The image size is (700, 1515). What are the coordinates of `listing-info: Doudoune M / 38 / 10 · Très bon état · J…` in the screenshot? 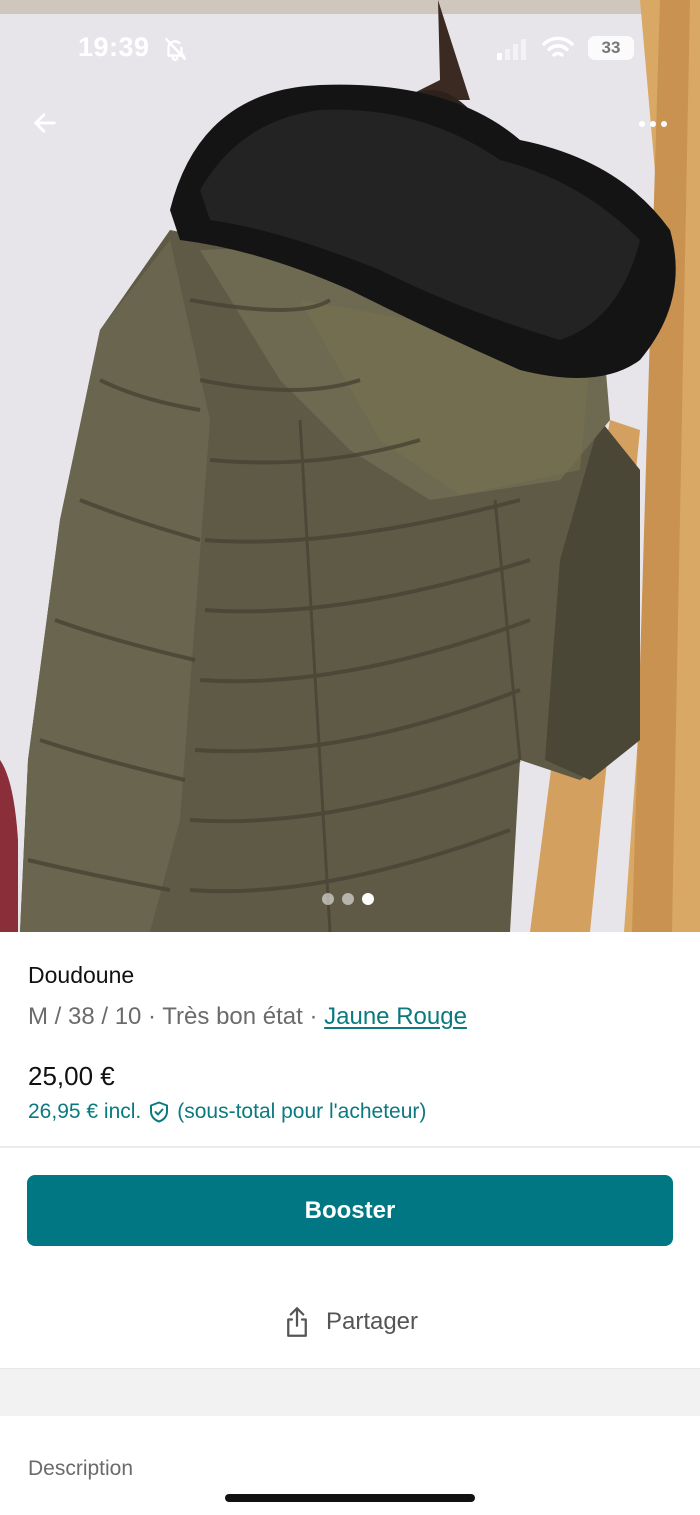 It's located at (353, 1043).